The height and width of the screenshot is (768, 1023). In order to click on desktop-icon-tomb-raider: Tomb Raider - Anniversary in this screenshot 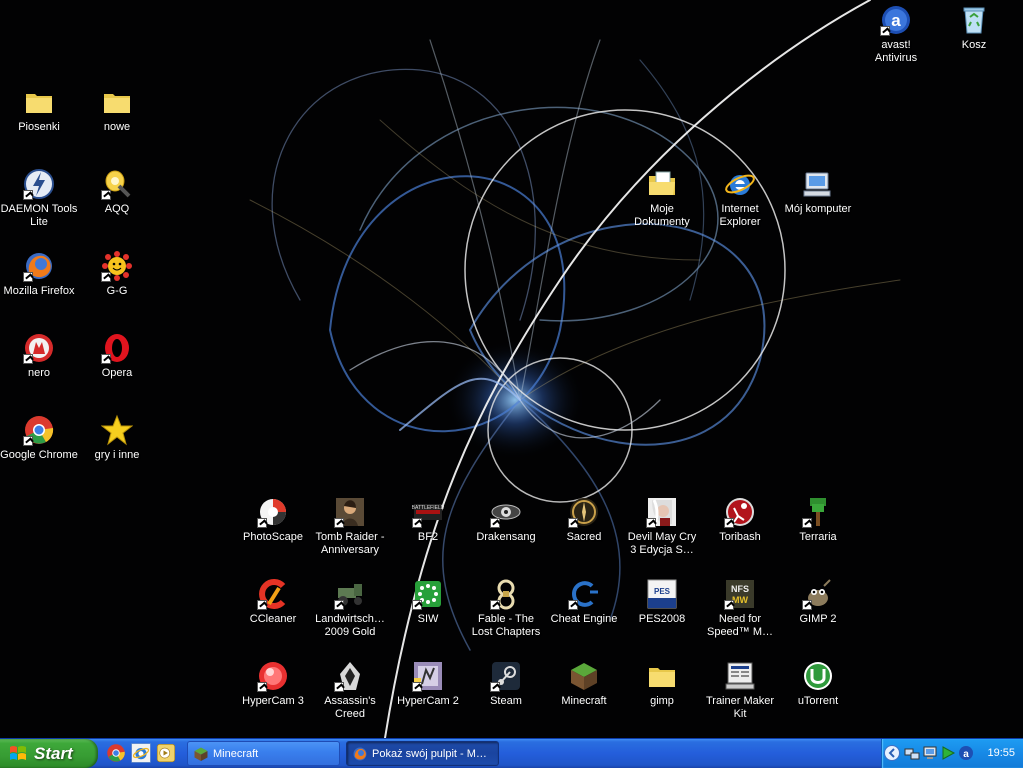, I will do `click(350, 534)`.